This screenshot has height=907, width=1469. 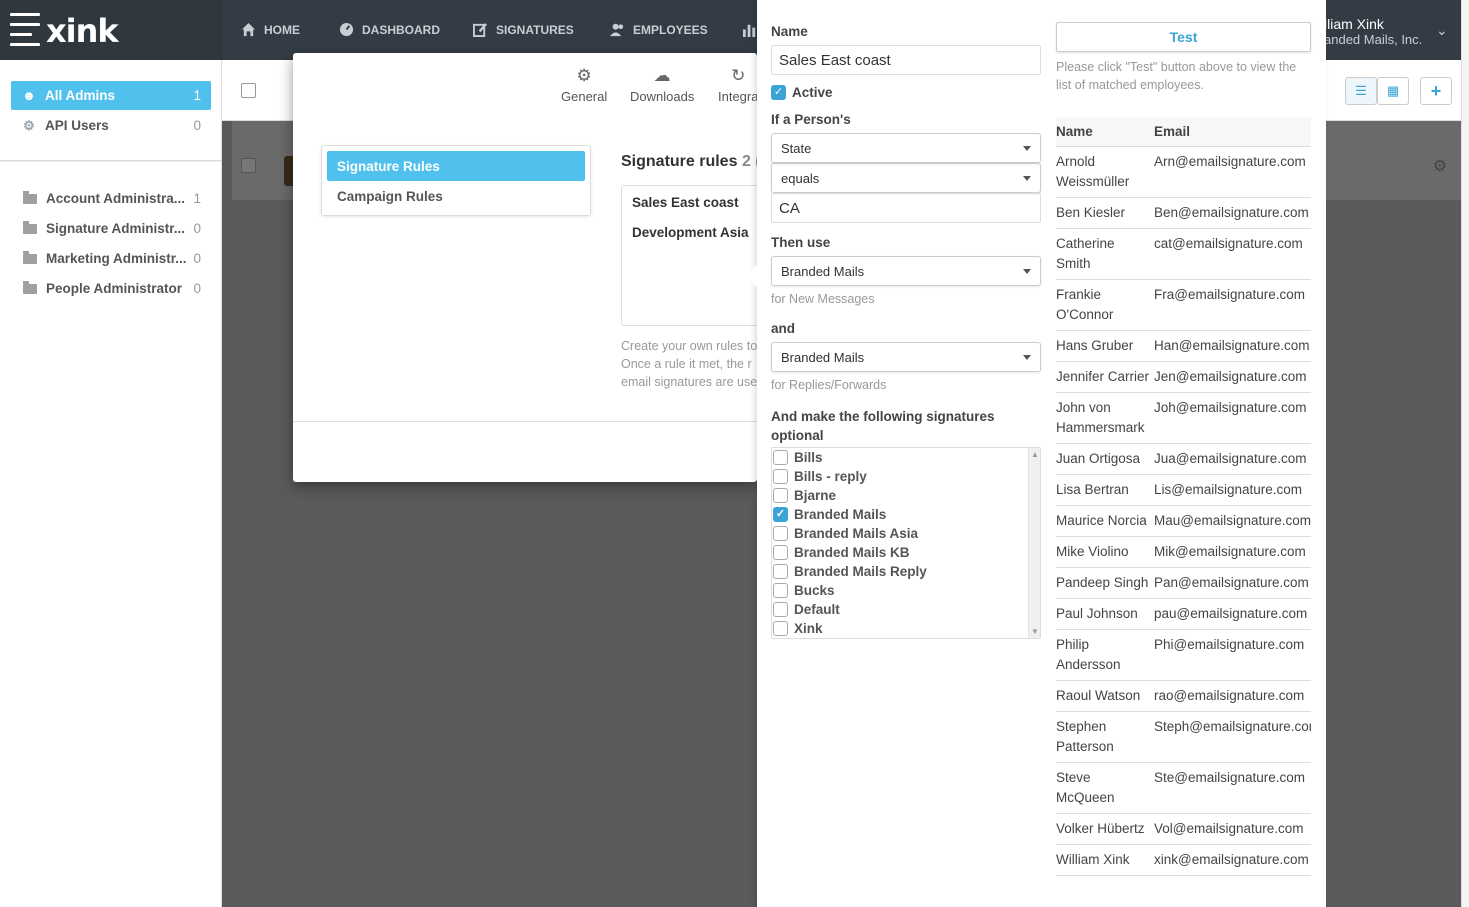 I want to click on nav-reports, so click(x=749, y=29).